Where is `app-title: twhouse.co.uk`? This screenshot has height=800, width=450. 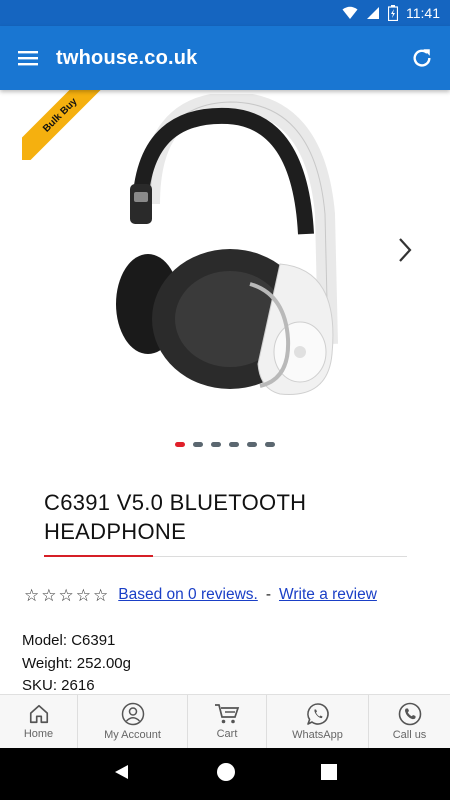 app-title: twhouse.co.uk is located at coordinates (127, 57).